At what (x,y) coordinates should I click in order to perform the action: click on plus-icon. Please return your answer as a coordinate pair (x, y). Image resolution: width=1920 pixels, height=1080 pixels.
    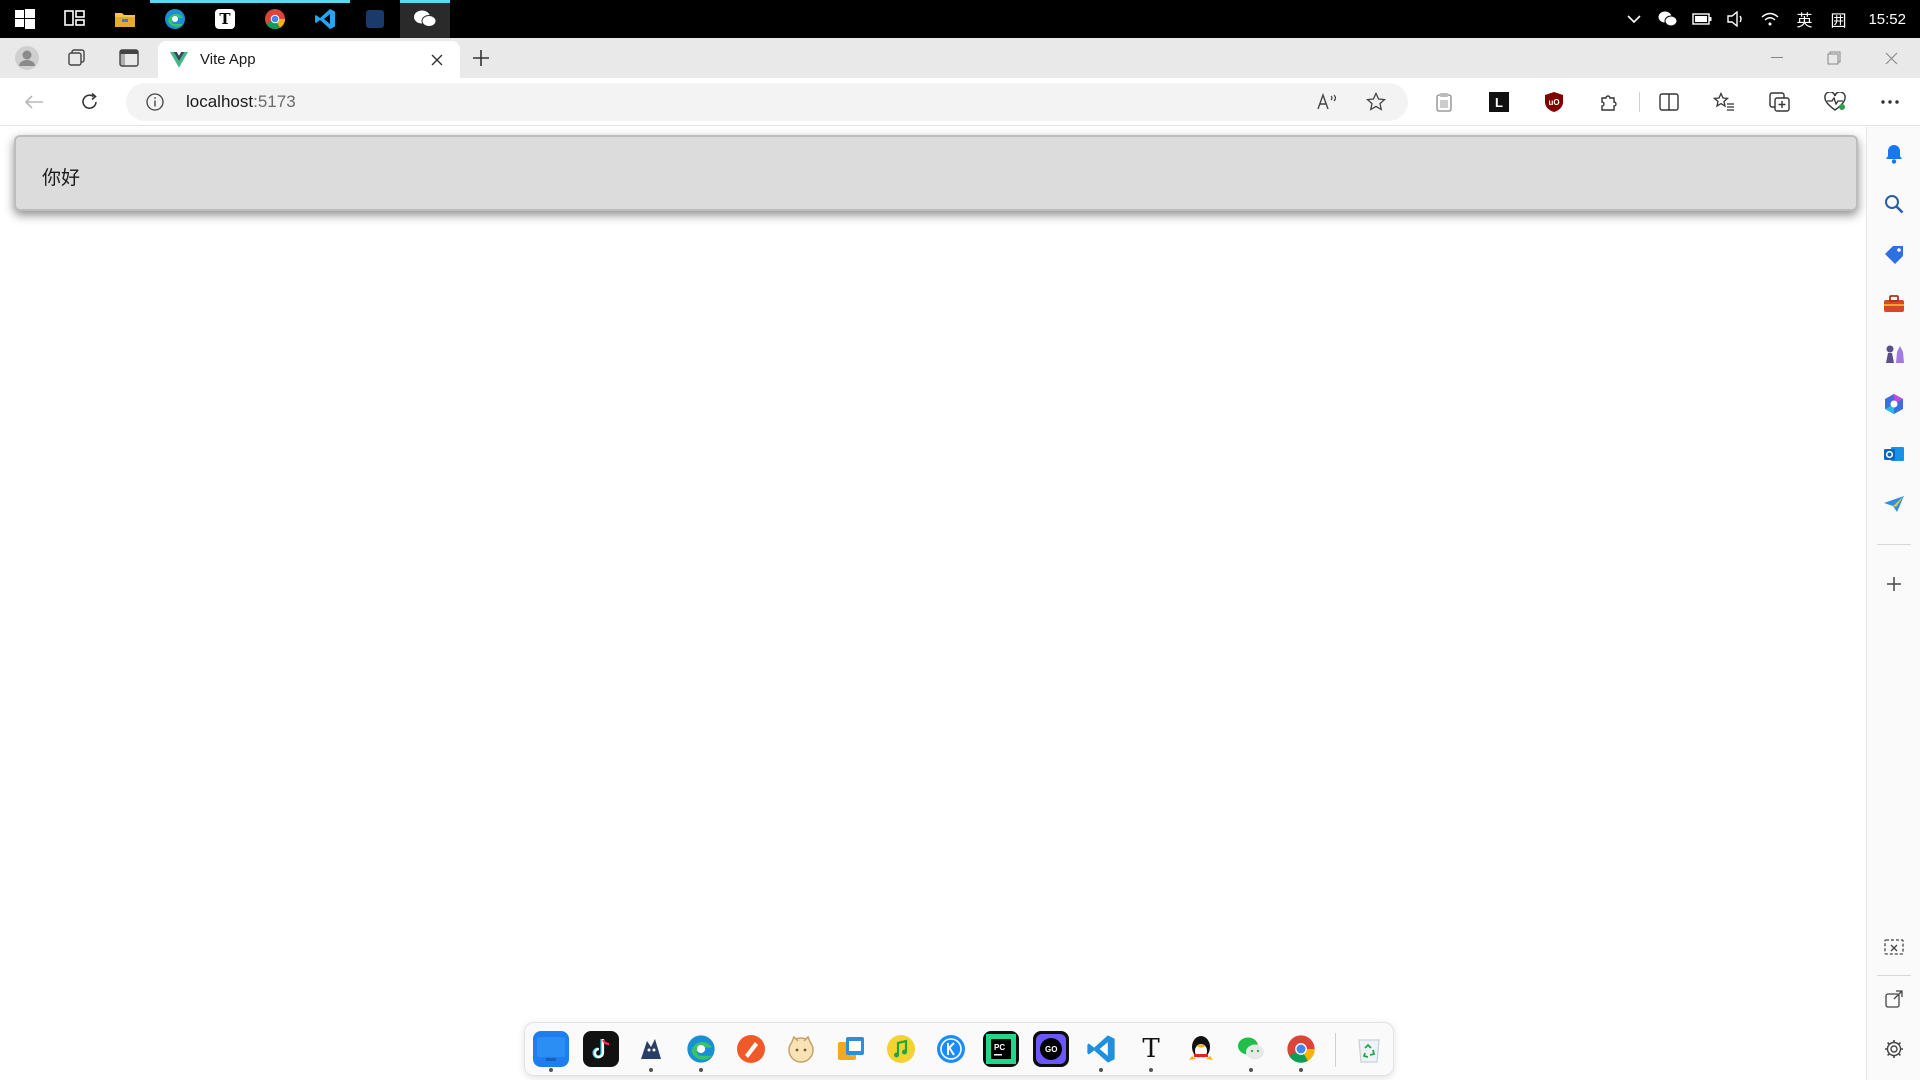
    Looking at the image, I should click on (1894, 584).